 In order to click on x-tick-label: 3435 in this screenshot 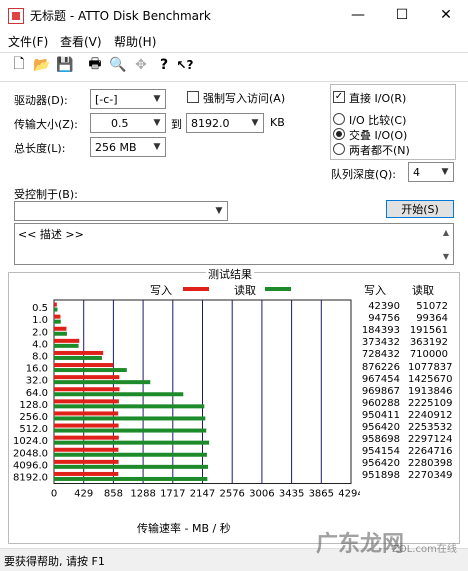, I will do `click(291, 494)`.